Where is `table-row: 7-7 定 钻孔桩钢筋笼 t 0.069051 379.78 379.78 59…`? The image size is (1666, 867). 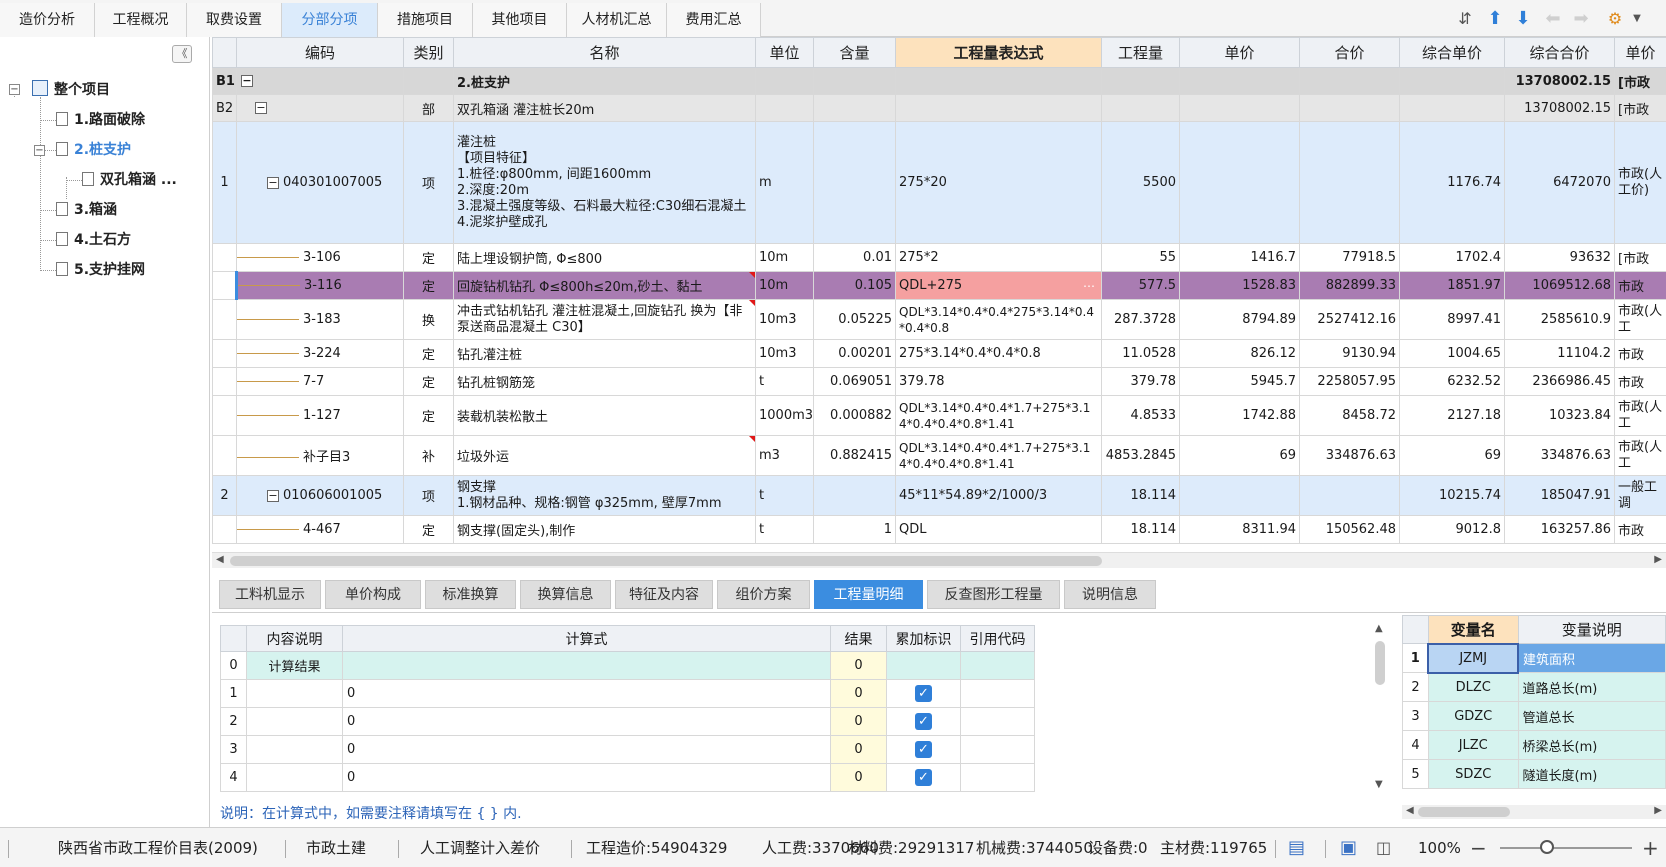
table-row: 7-7 定 钻孔桩钢筋笼 t 0.069051 379.78 379.78 59… is located at coordinates (939, 381).